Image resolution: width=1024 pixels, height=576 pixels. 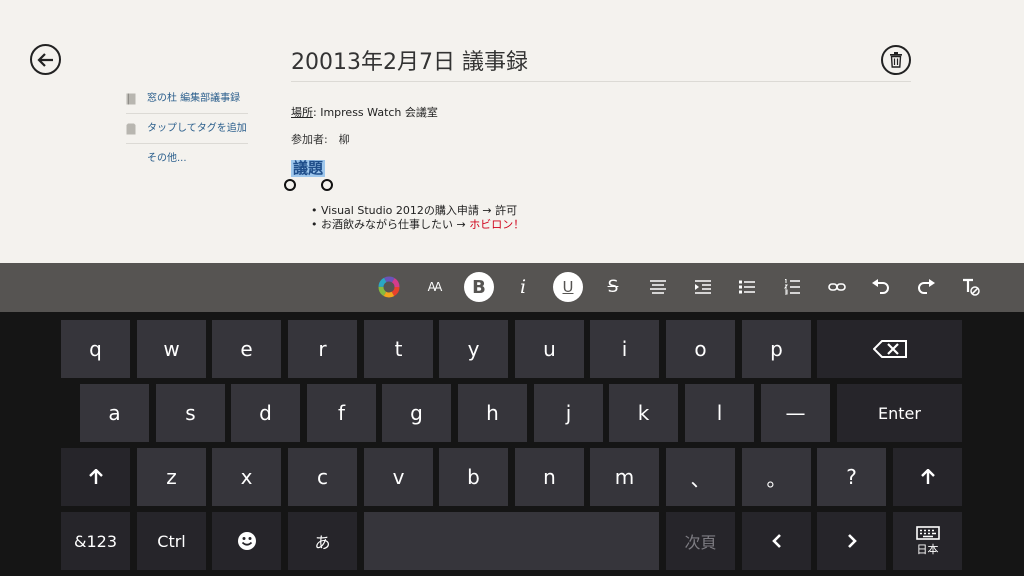 I want to click on notebook-icon, so click(x=131, y=99).